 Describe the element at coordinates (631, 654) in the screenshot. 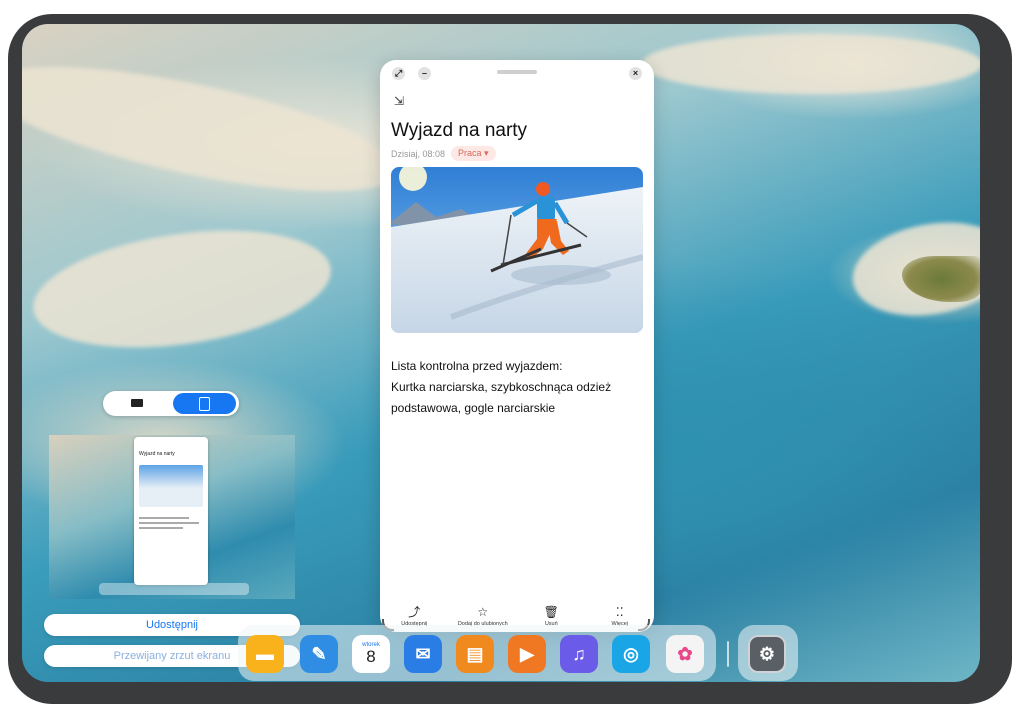

I see `browser-icon: ◎` at that location.